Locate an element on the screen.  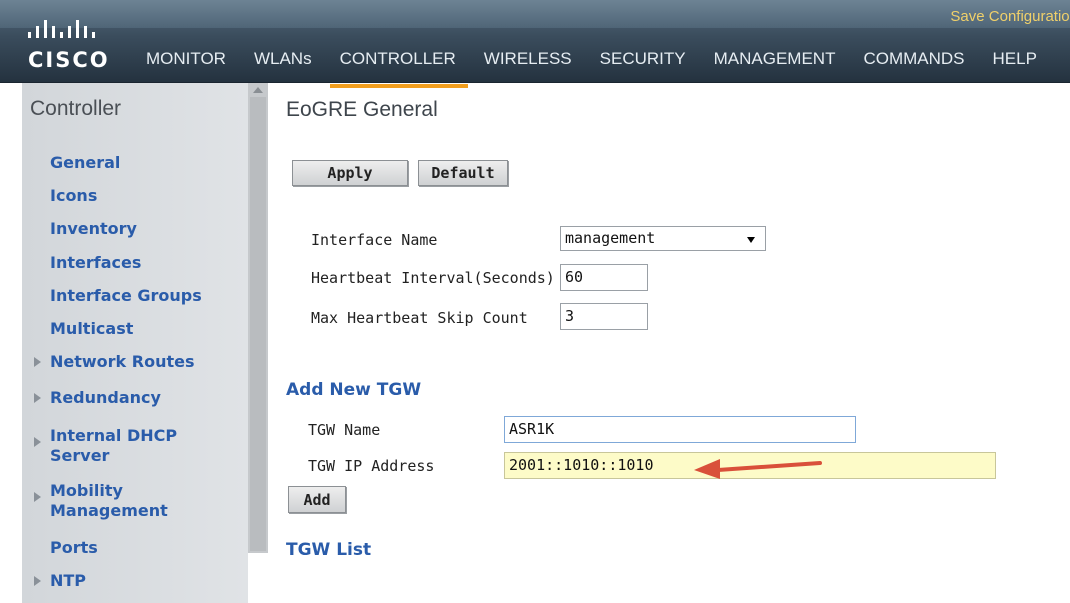
tgw-name-label: TGW Name is located at coordinates (344, 430).